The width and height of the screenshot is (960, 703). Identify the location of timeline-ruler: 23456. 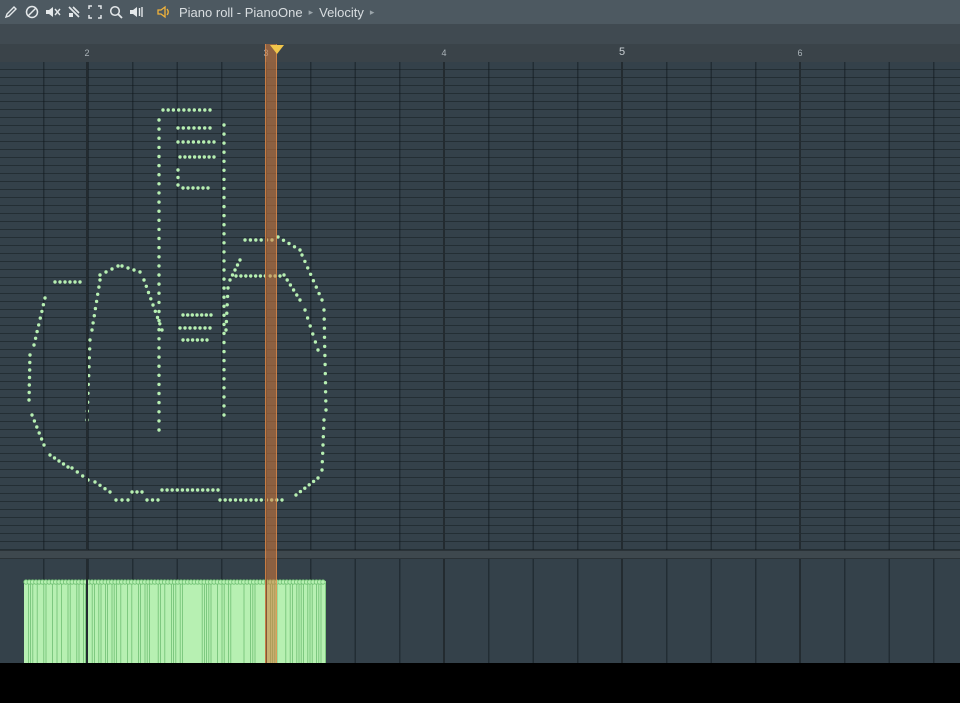
(480, 53).